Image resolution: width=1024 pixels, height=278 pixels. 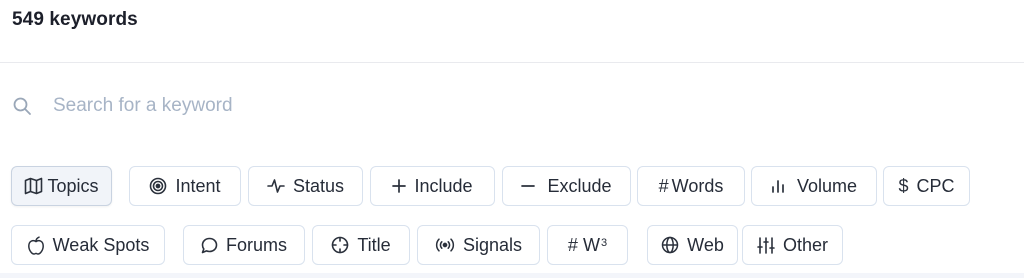 I want to click on filter-label: Forums, so click(x=256, y=244).